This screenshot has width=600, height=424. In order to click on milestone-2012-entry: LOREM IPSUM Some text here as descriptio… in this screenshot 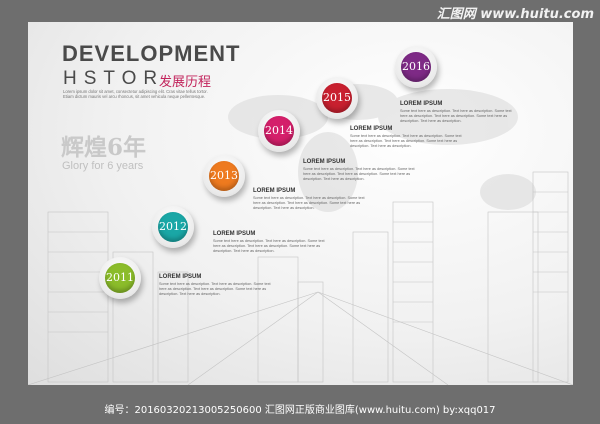, I will do `click(272, 243)`.